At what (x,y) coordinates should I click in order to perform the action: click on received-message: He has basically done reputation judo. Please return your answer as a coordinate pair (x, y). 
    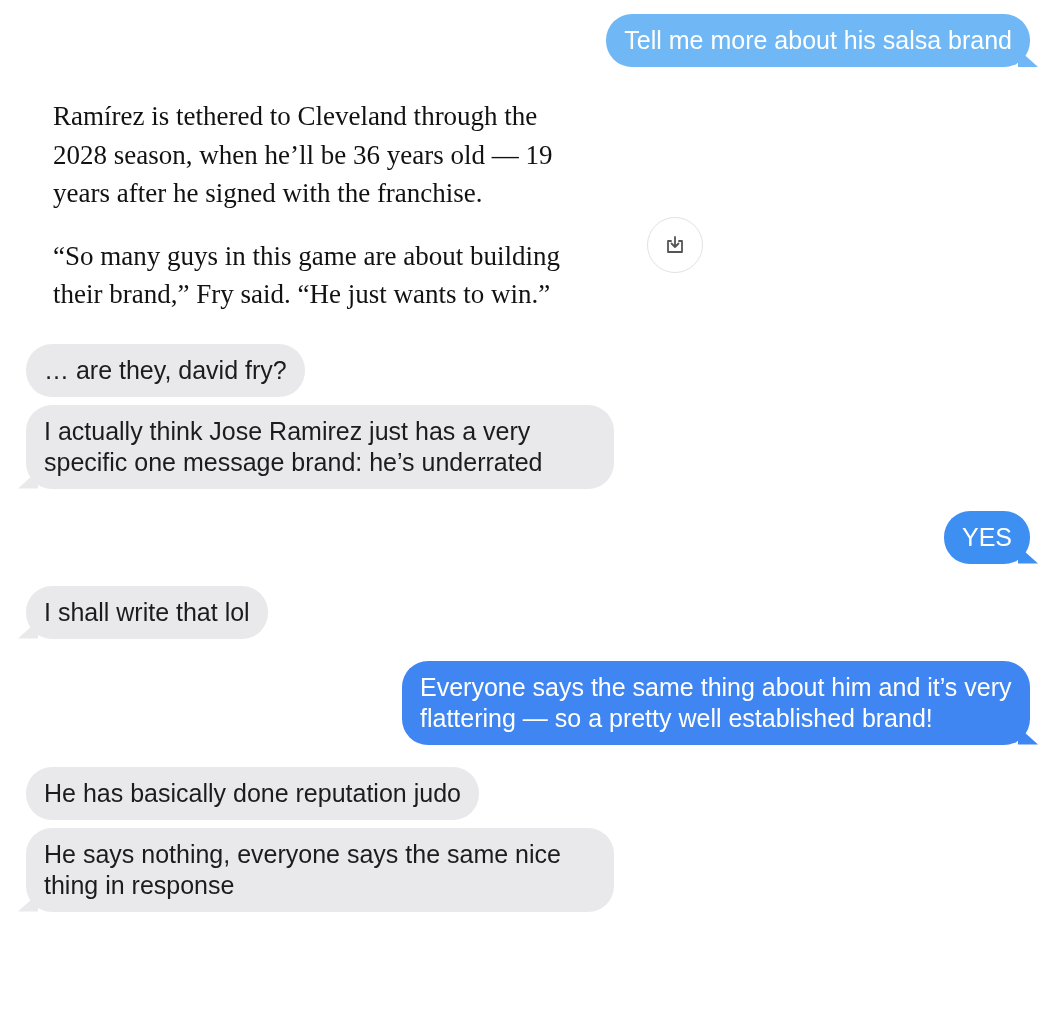
    Looking at the image, I should click on (252, 793).